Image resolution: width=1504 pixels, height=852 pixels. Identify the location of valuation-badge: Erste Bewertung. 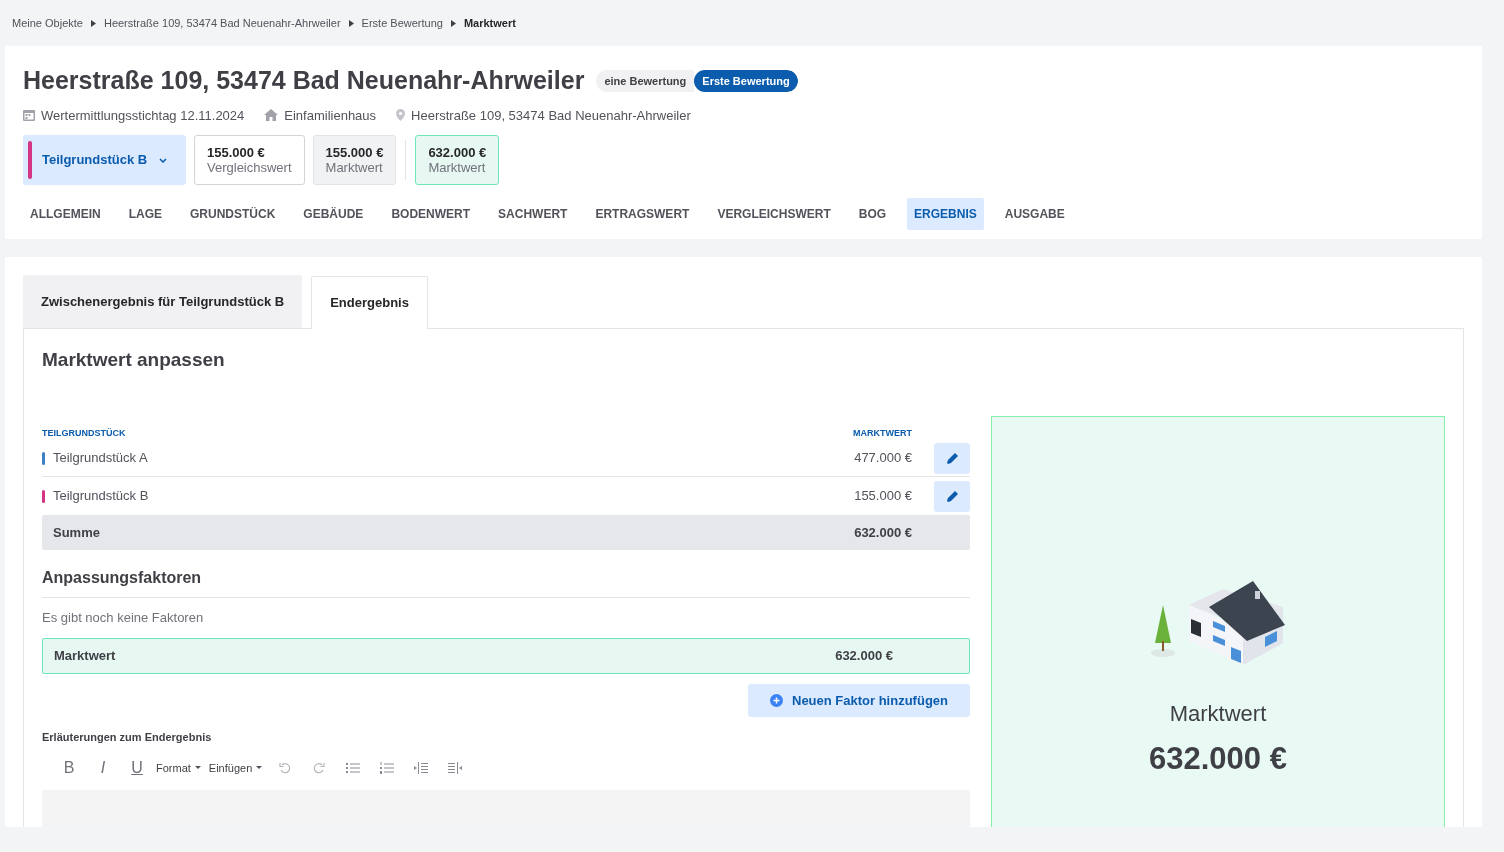
(746, 80).